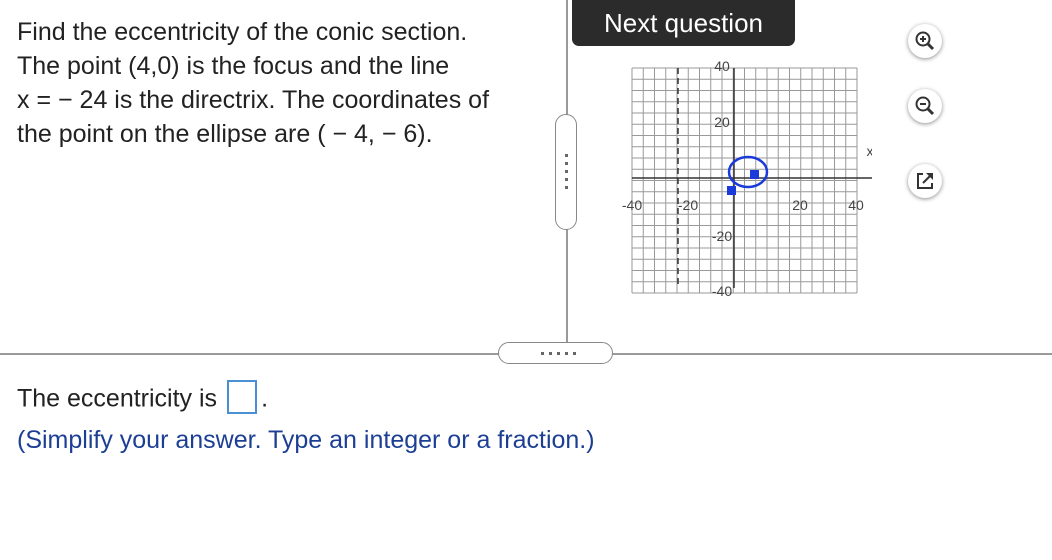 The height and width of the screenshot is (560, 1052). I want to click on zoom-out-button, so click(925, 106).